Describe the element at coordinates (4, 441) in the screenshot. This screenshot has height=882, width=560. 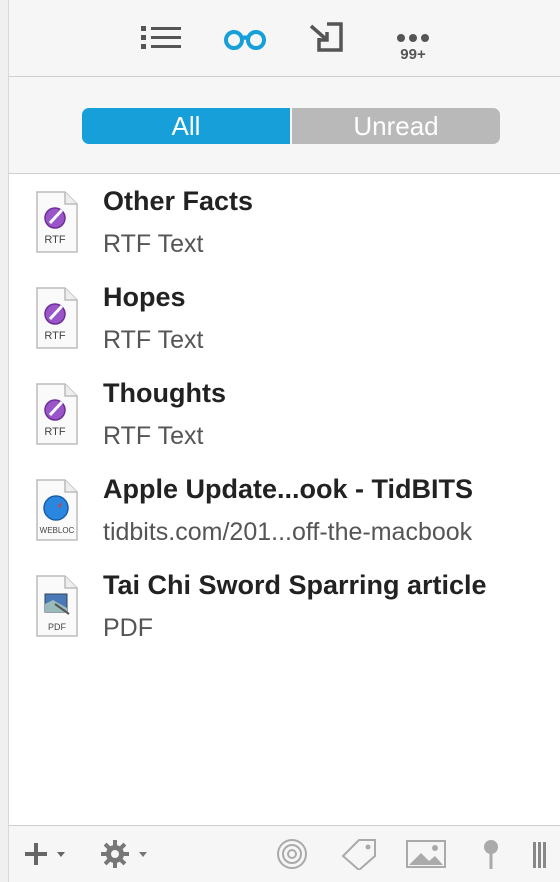
I see `window-left-edge` at that location.